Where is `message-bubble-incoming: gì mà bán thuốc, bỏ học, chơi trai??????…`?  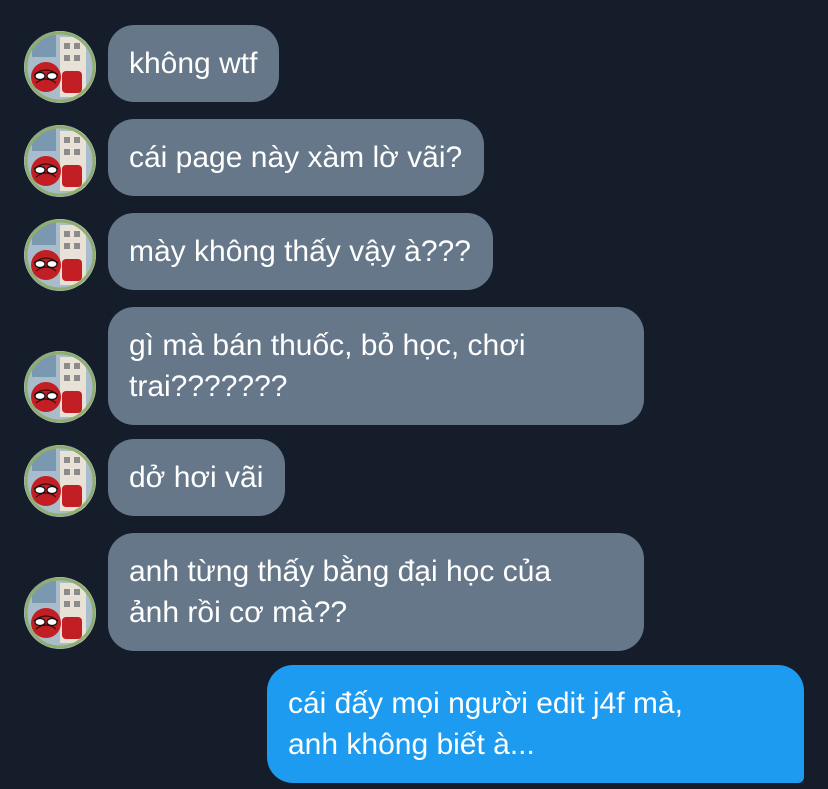
message-bubble-incoming: gì mà bán thuốc, bỏ học, chơi trai??????… is located at coordinates (376, 366).